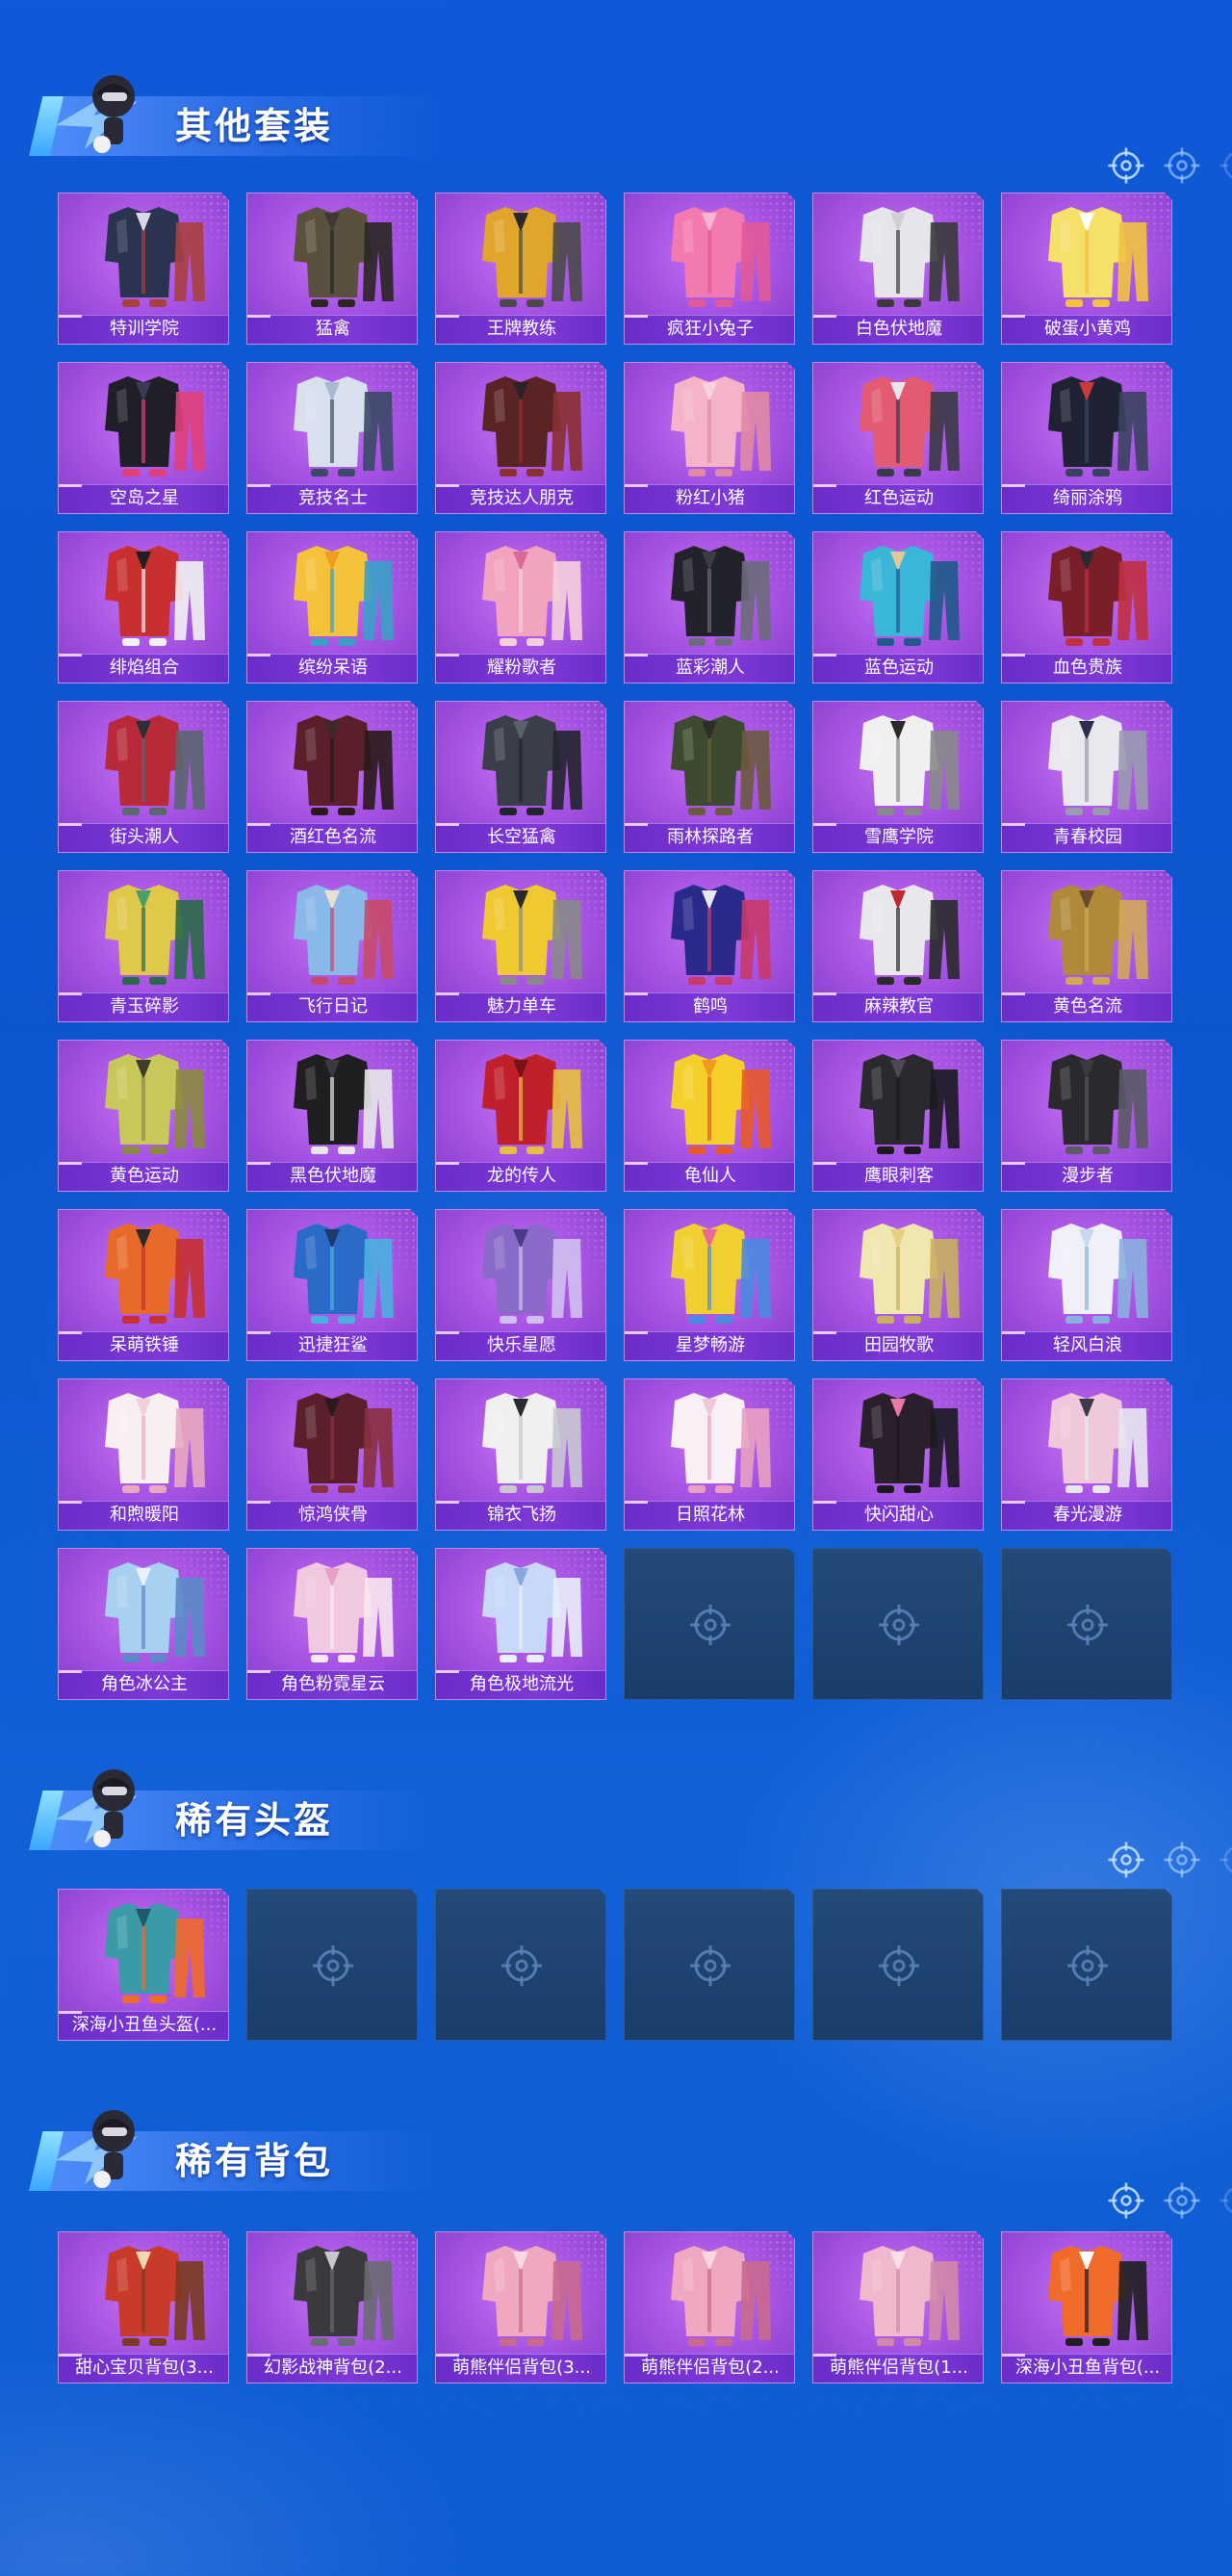 This screenshot has height=2576, width=1232. Describe the element at coordinates (899, 837) in the screenshot. I see `item-label: 雪鹰学院` at that location.